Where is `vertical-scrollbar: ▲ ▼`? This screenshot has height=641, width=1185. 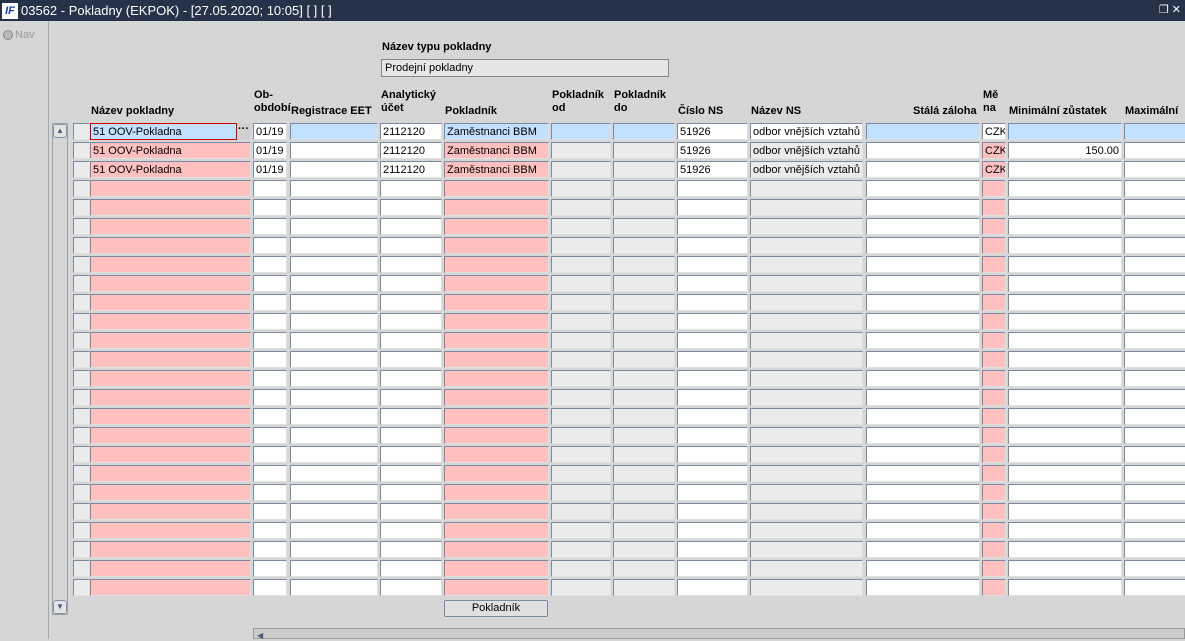
vertical-scrollbar: ▲ ▼ is located at coordinates (60, 369).